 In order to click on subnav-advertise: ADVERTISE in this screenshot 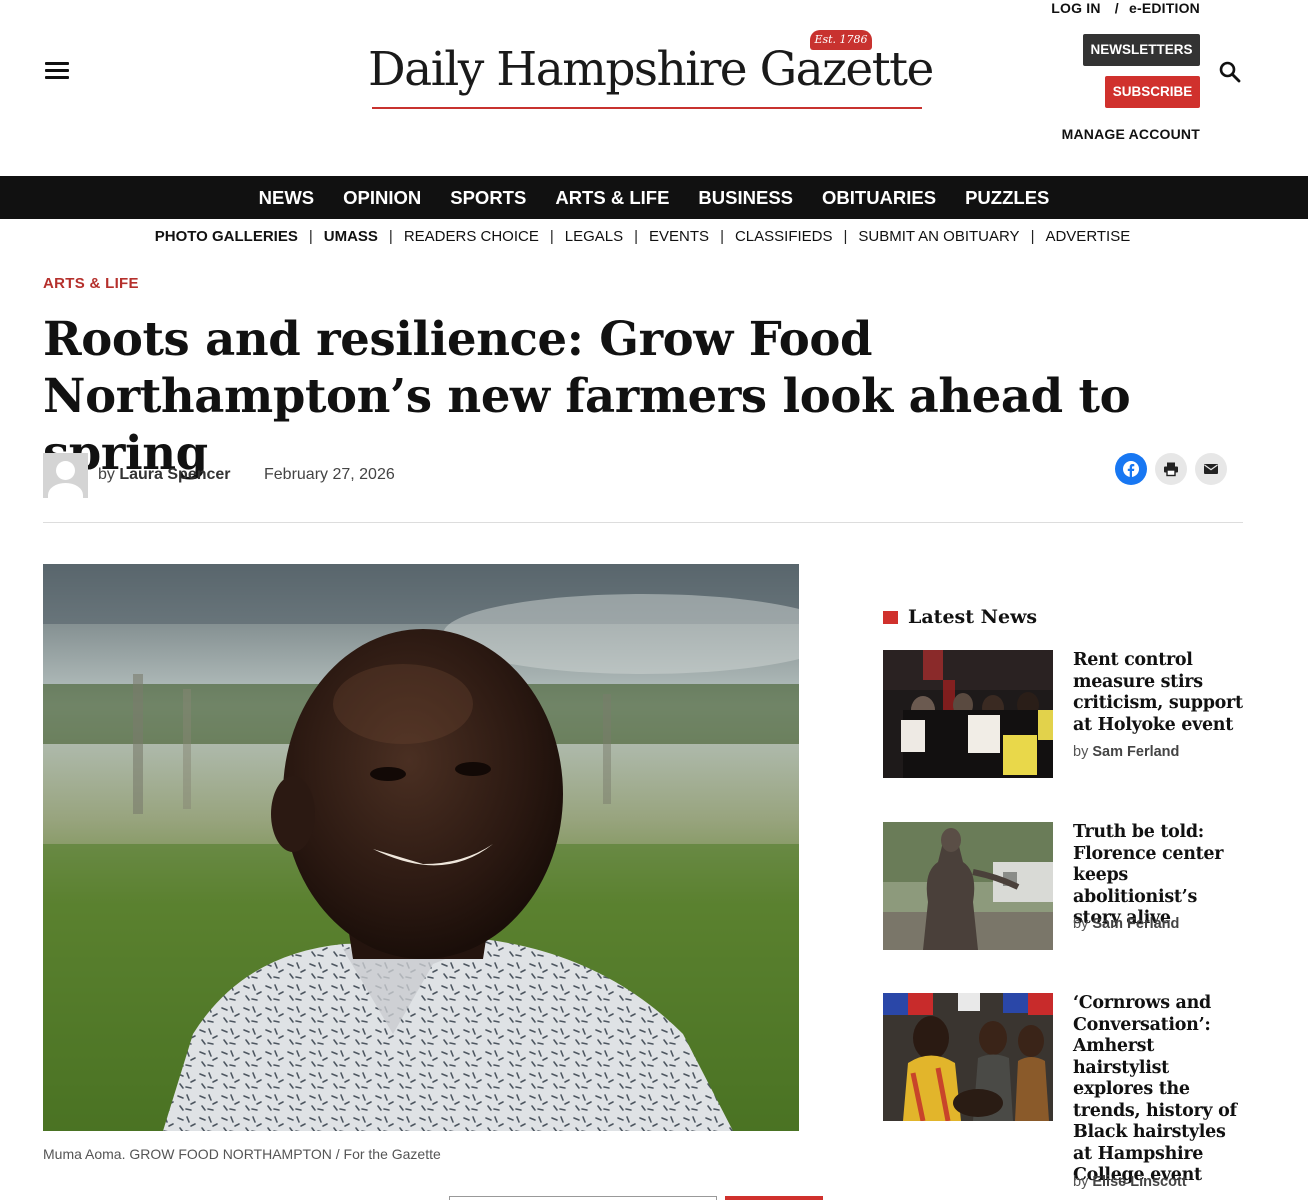, I will do `click(1087, 236)`.